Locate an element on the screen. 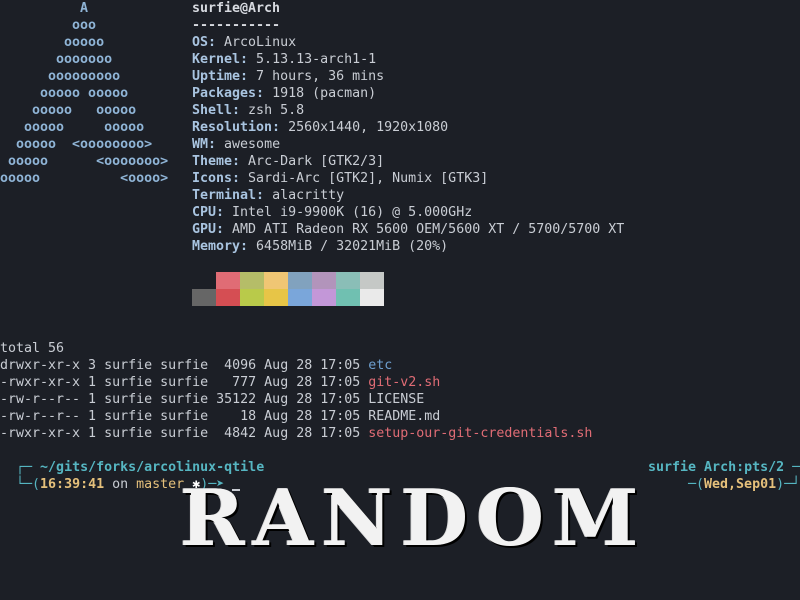  info-key: CPU: is located at coordinates (208, 212).